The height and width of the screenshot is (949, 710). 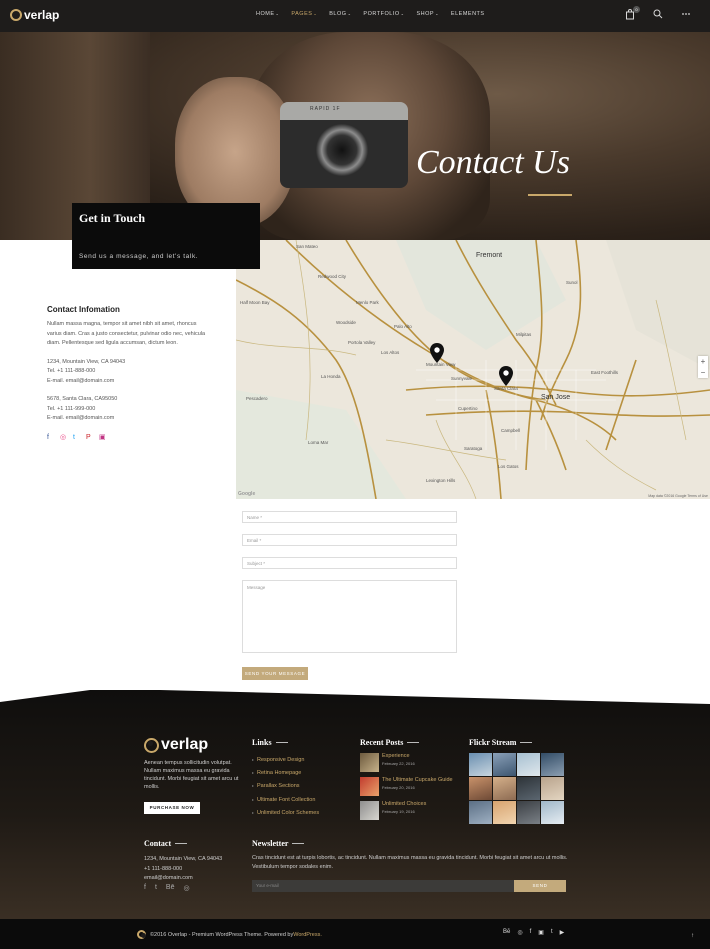 What do you see at coordinates (468, 14) in the screenshot?
I see `nav-elements: ELEMENTS` at bounding box center [468, 14].